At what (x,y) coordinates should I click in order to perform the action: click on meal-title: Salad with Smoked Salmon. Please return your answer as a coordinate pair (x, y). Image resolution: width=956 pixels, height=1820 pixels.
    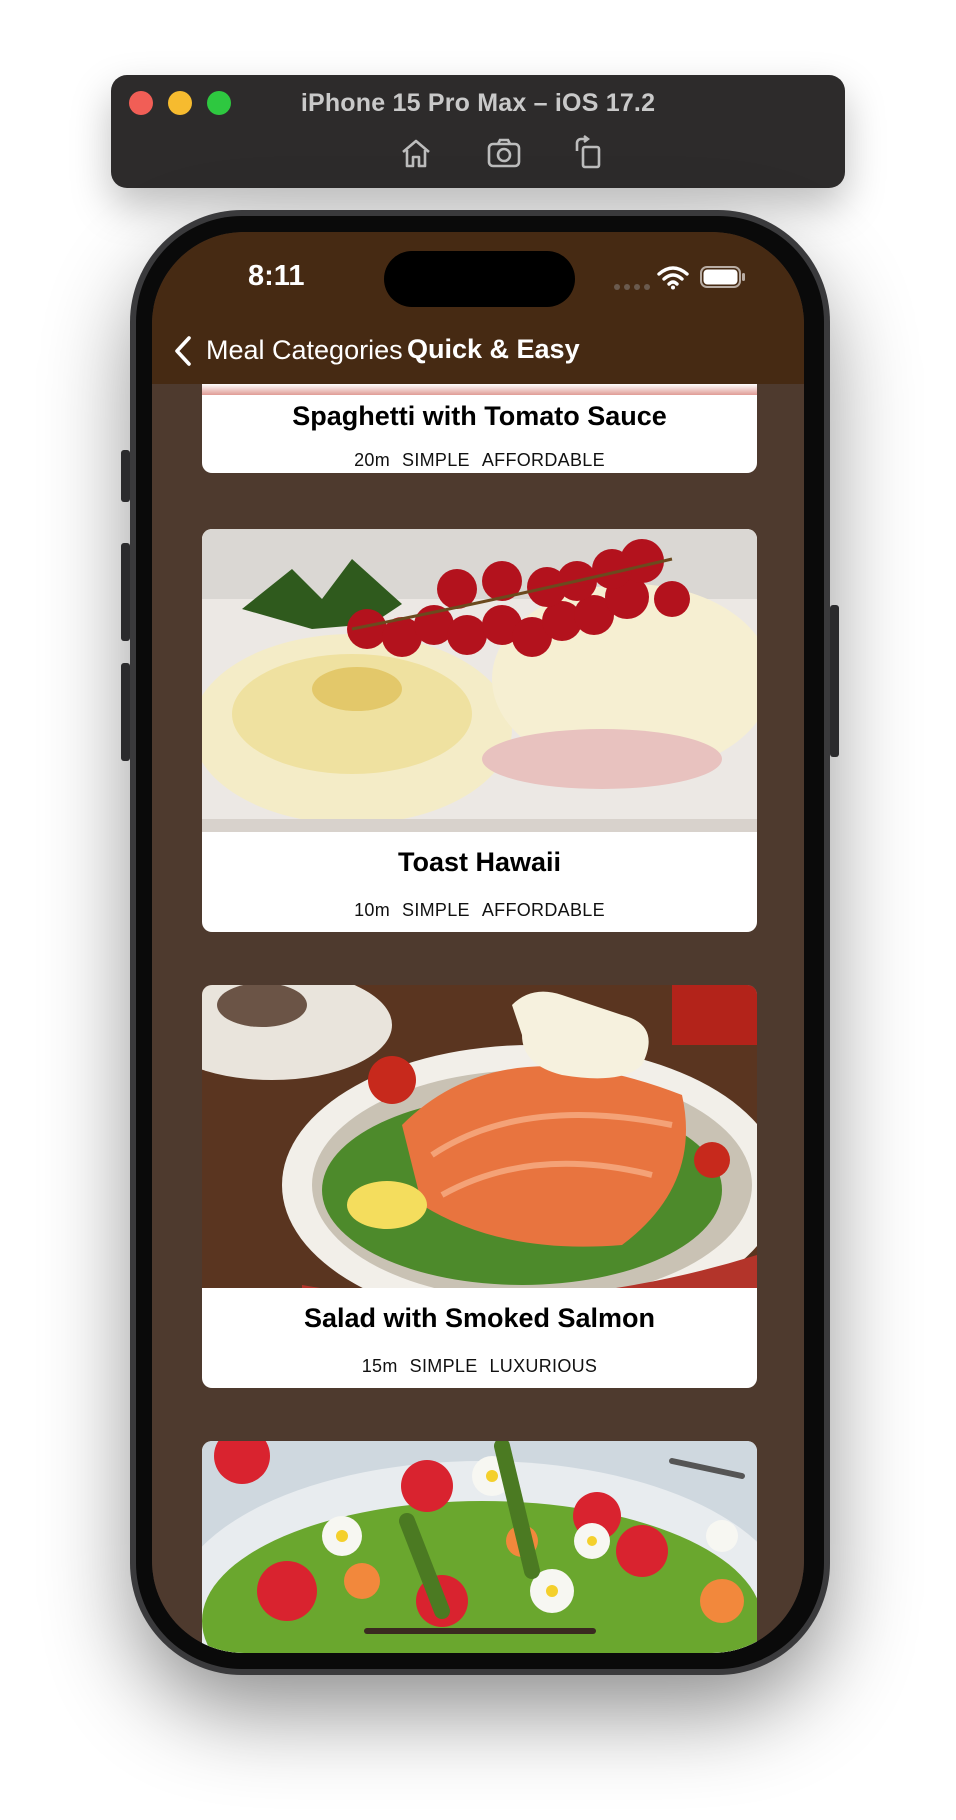
    Looking at the image, I should click on (479, 1318).